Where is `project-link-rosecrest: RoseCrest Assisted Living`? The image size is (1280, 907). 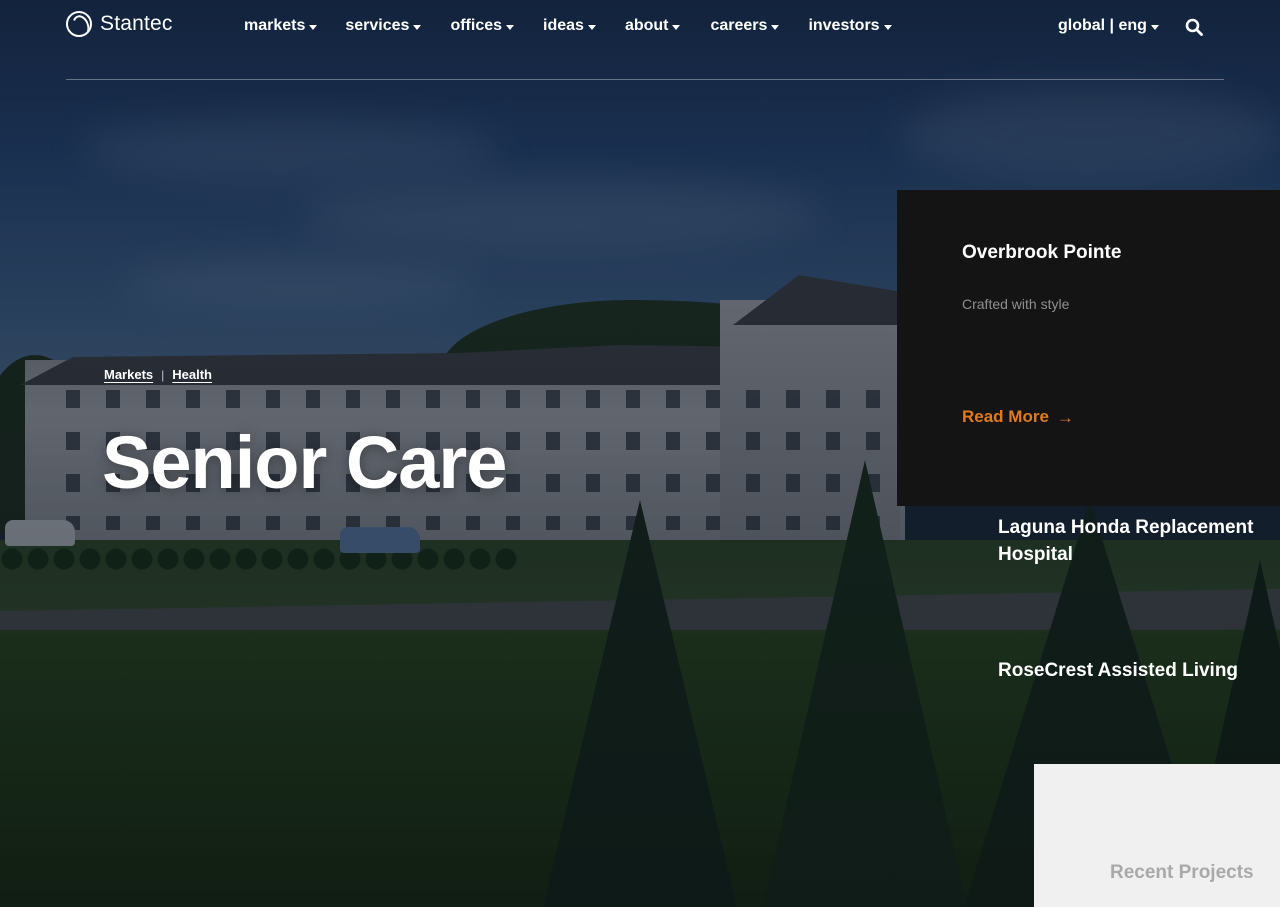
project-link-rosecrest: RoseCrest Assisted Living is located at coordinates (1133, 671).